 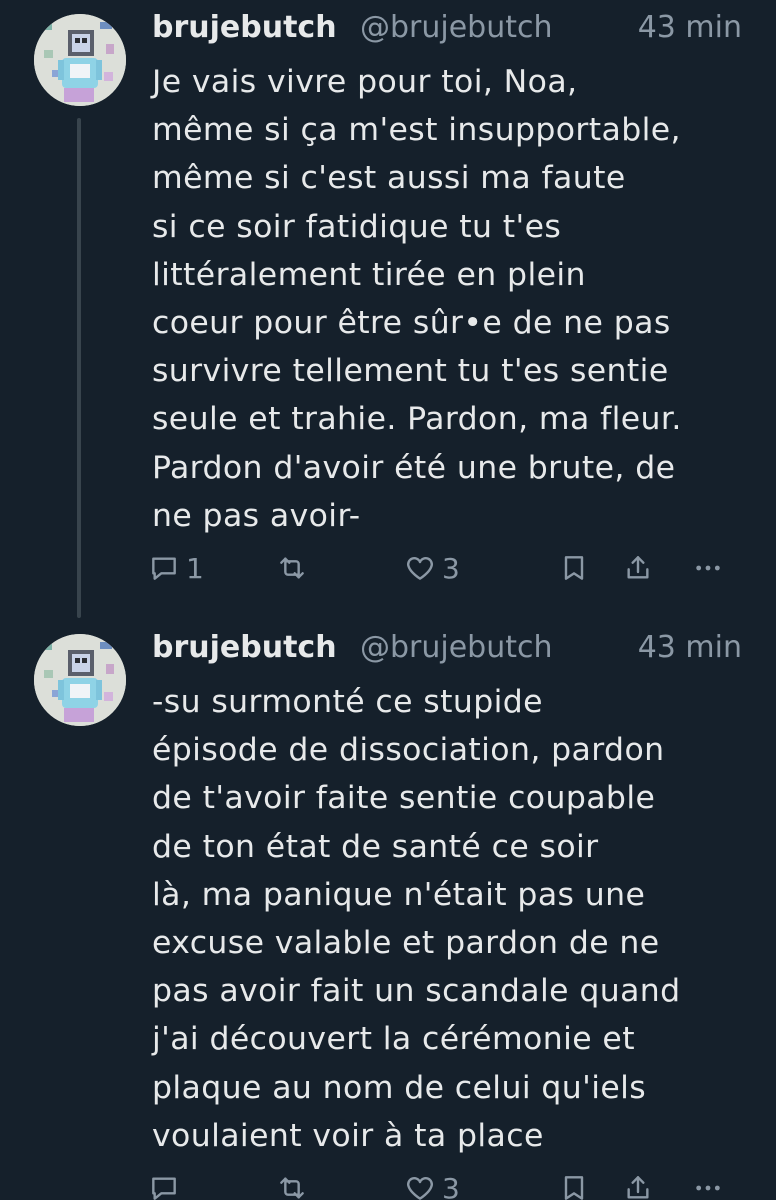 I want to click on reply-button: 1, so click(x=176, y=568).